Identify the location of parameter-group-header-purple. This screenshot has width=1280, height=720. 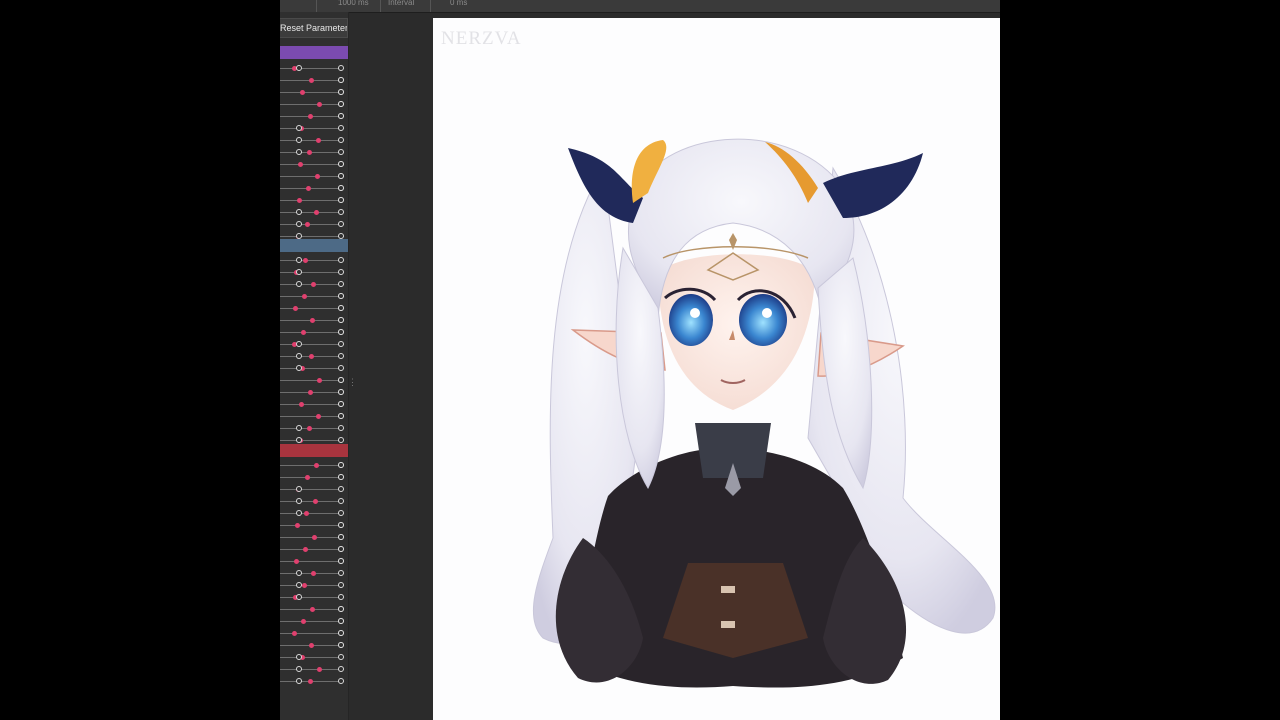
(314, 52).